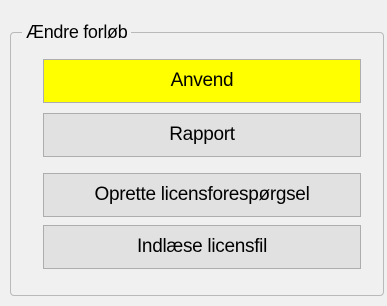 The width and height of the screenshot is (387, 306). What do you see at coordinates (202, 135) in the screenshot?
I see `report-button: Rapport` at bounding box center [202, 135].